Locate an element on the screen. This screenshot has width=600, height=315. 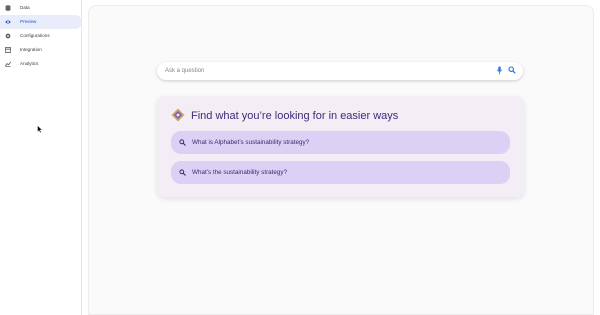
database-icon is located at coordinates (8, 8).